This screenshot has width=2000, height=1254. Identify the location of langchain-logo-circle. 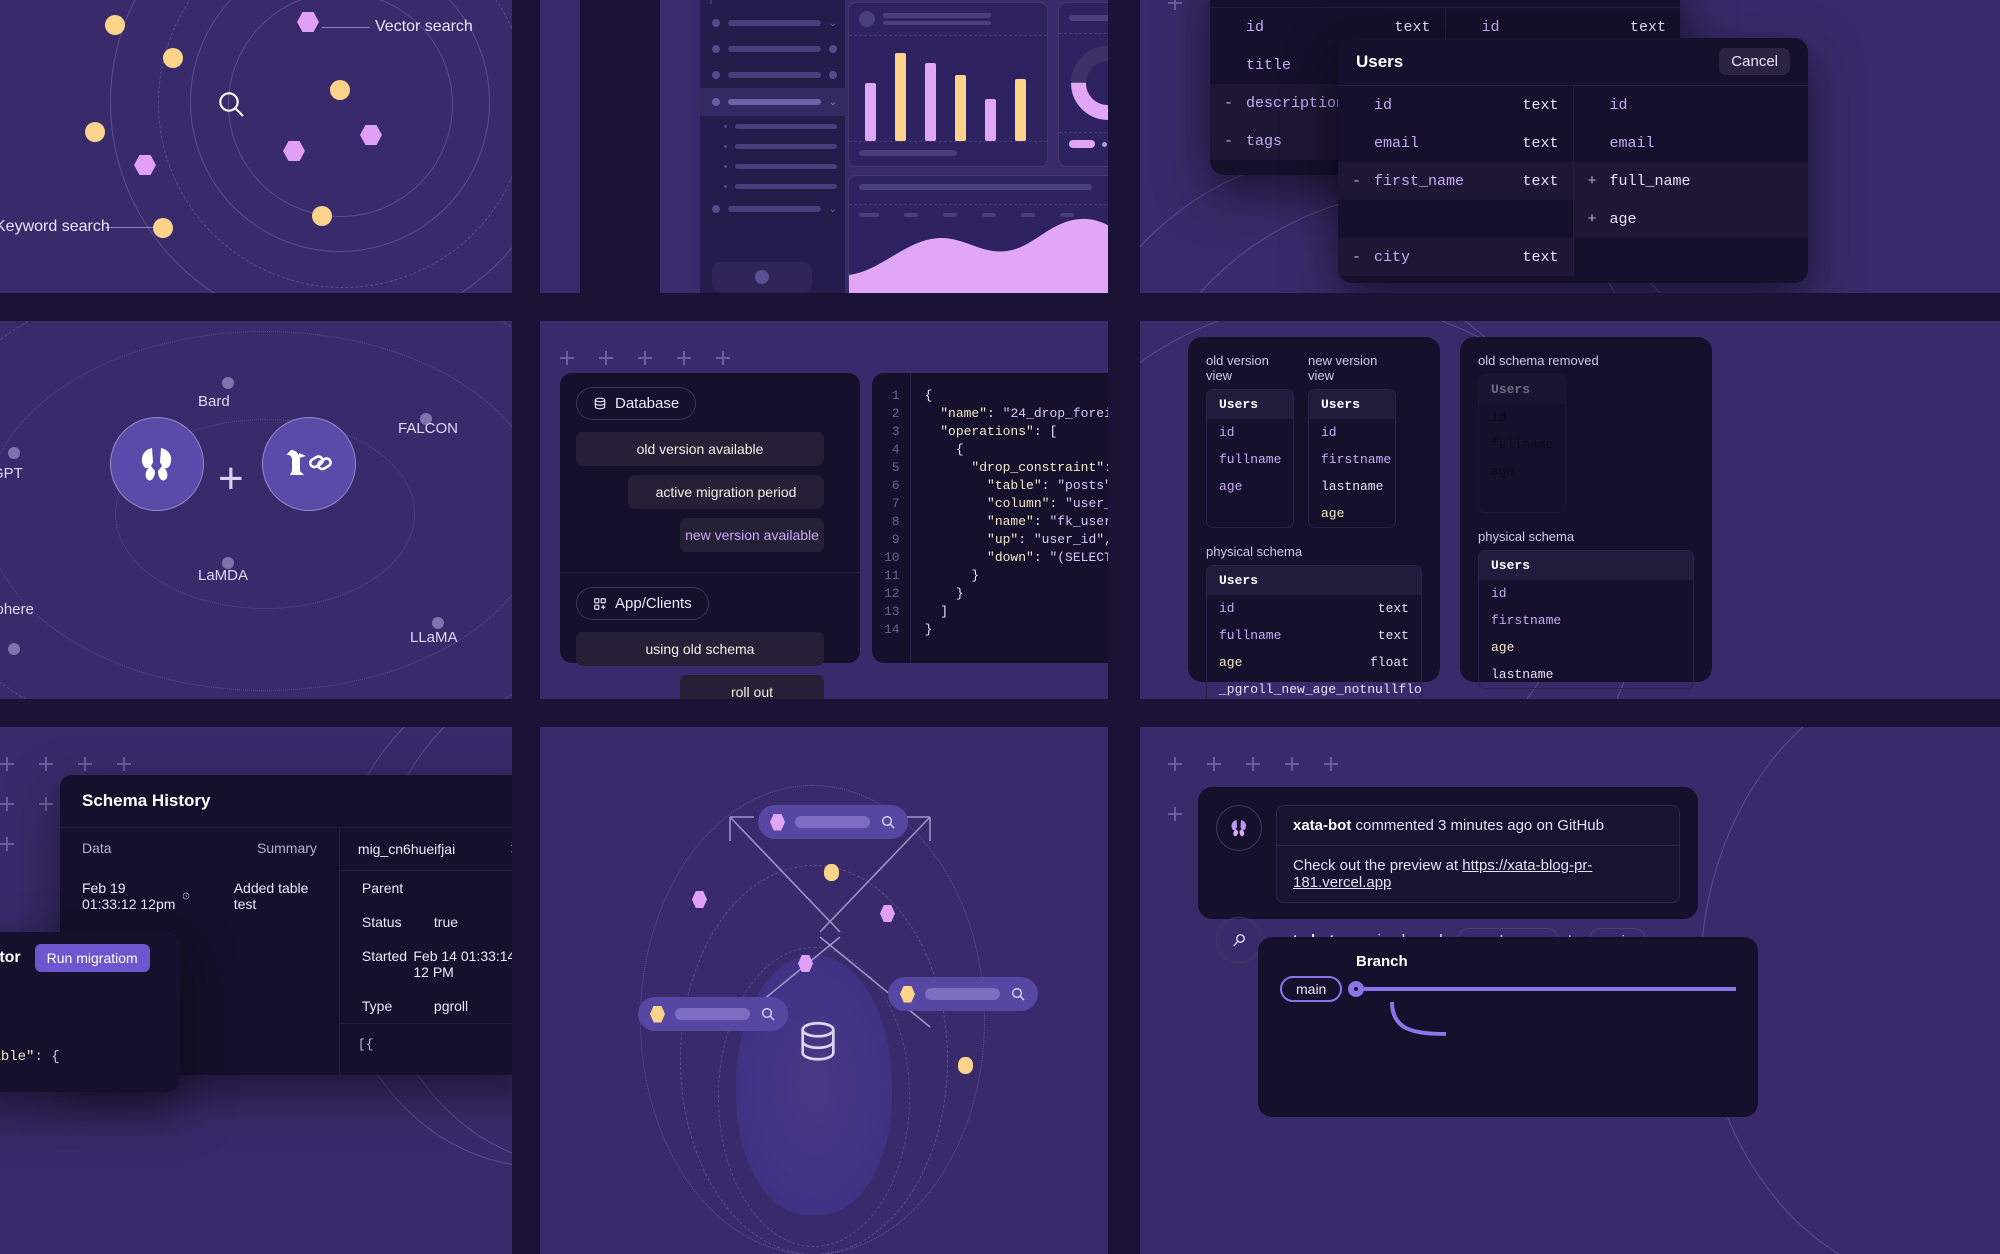
(309, 464).